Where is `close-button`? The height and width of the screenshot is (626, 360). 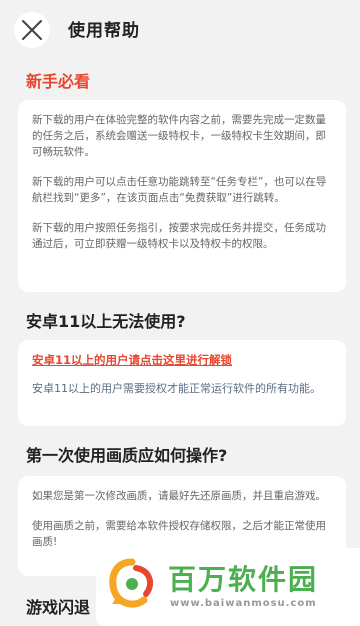 close-button is located at coordinates (32, 30).